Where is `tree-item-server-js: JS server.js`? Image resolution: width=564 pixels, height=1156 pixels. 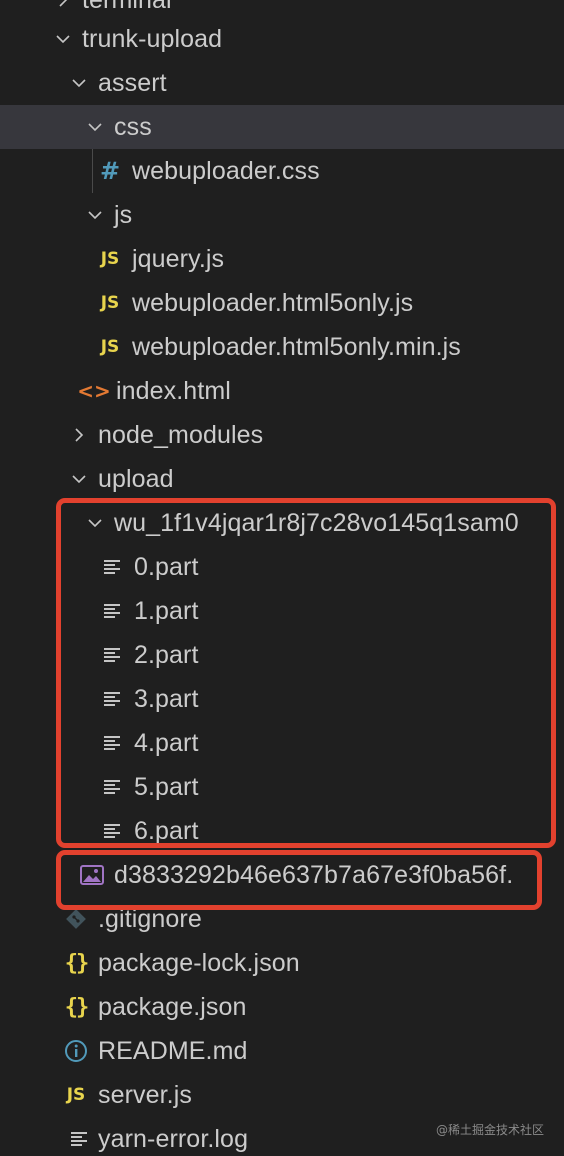 tree-item-server-js: JS server.js is located at coordinates (282, 1095).